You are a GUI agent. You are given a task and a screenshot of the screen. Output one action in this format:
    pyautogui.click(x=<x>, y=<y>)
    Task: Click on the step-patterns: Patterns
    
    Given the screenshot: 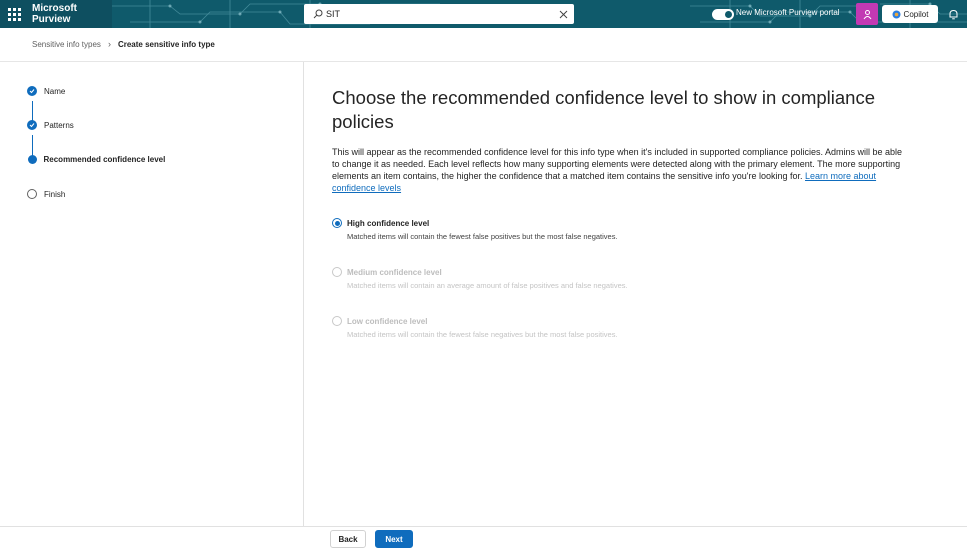 What is the action you would take?
    pyautogui.click(x=50, y=125)
    